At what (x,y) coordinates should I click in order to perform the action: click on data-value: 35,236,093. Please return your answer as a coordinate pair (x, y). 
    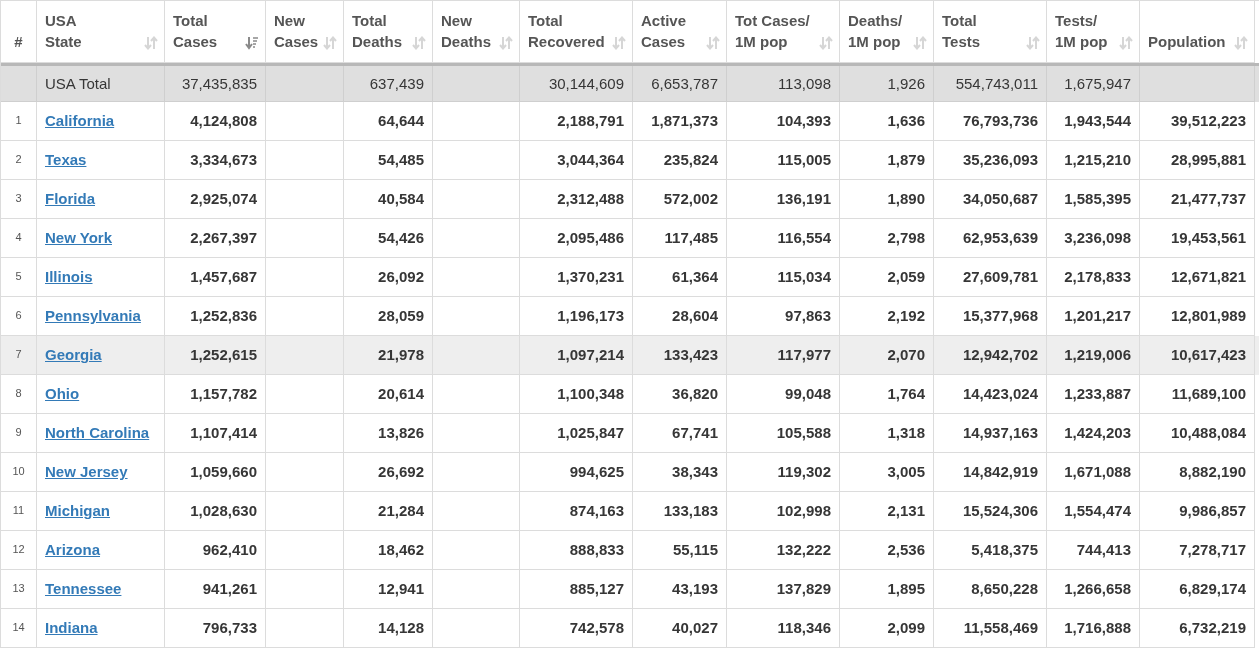
    Looking at the image, I should click on (1000, 160).